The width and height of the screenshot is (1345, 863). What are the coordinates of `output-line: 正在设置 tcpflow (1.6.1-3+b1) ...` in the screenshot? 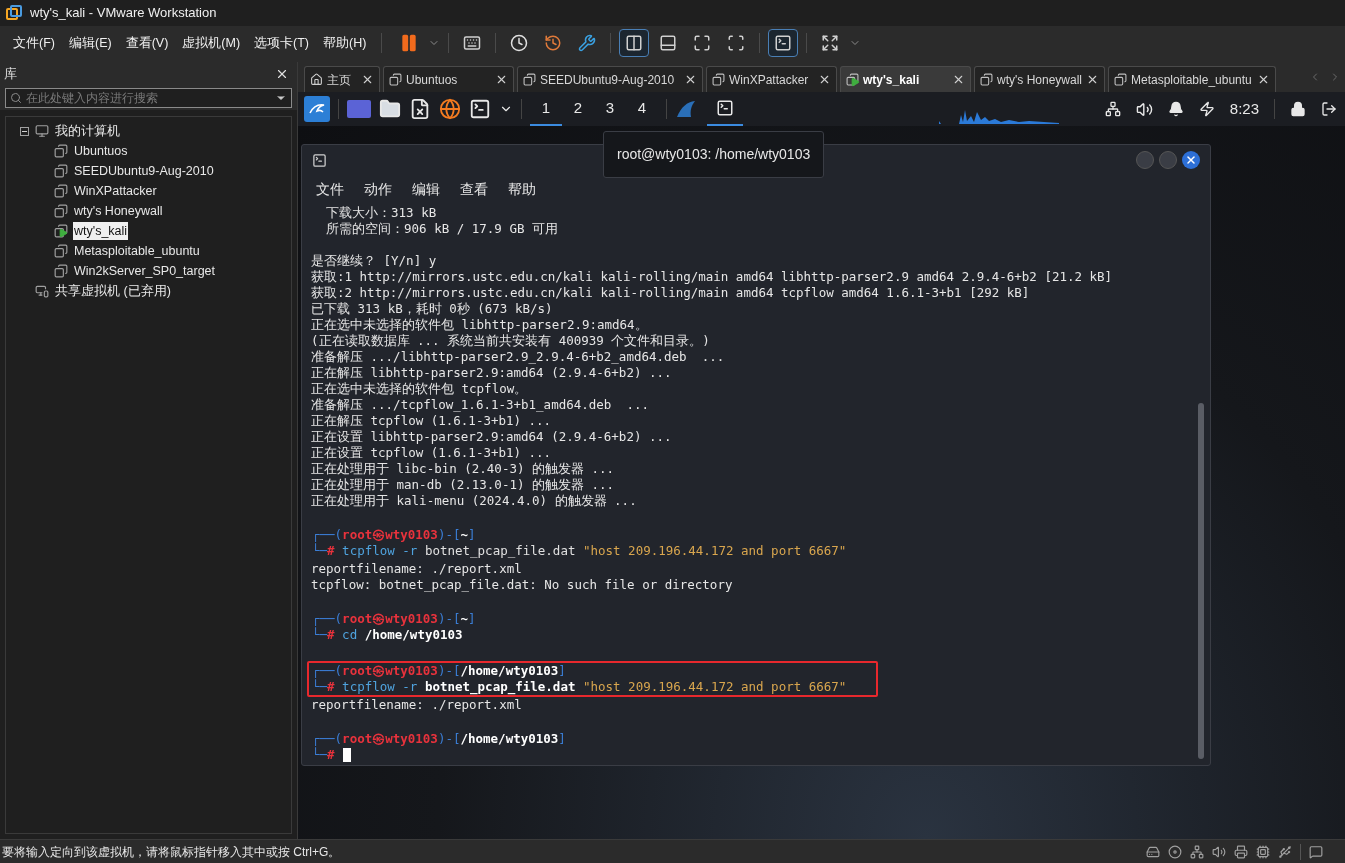 It's located at (431, 453).